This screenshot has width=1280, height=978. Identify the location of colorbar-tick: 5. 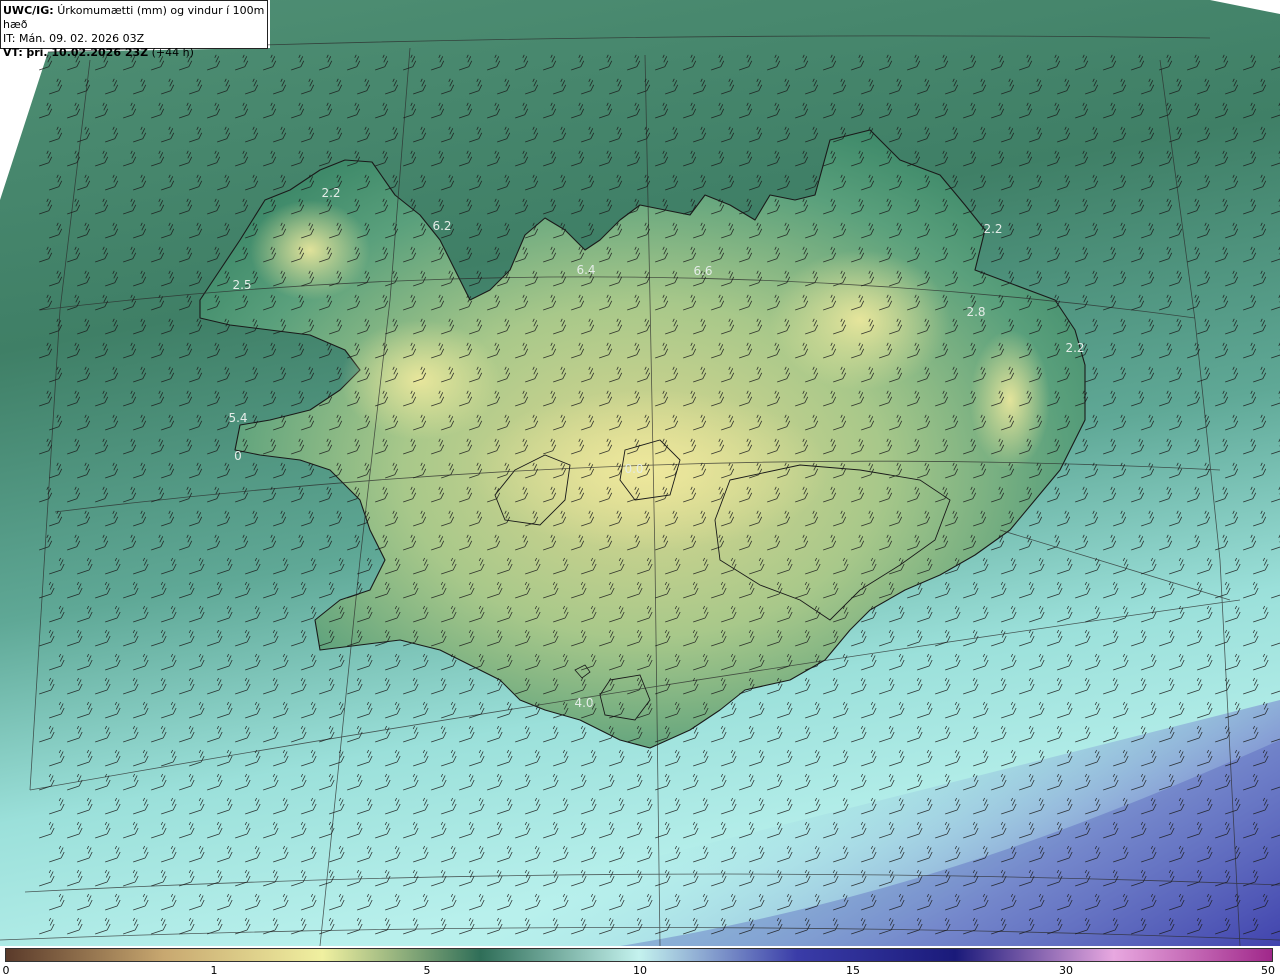
(427, 970).